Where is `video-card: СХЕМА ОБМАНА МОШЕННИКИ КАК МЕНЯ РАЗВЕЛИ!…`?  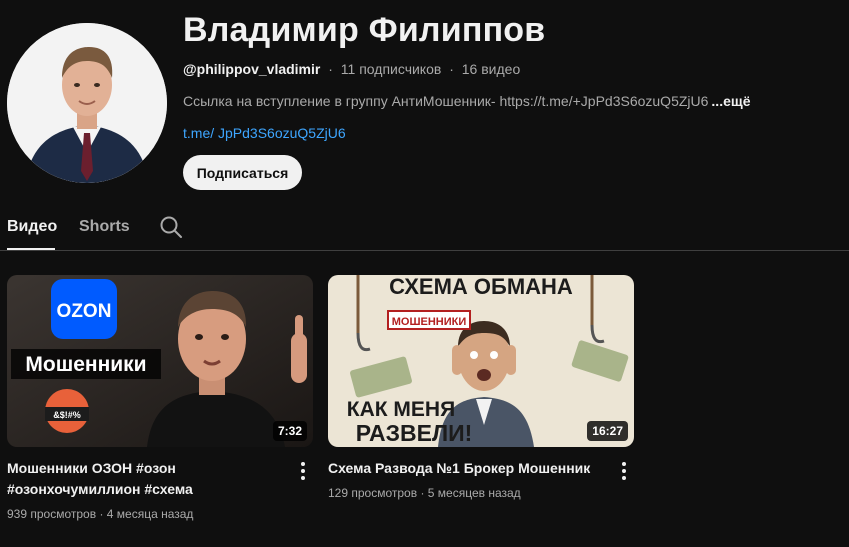 video-card: СХЕМА ОБМАНА МОШЕННИКИ КАК МЕНЯ РАЗВЕЛИ!… is located at coordinates (481, 387).